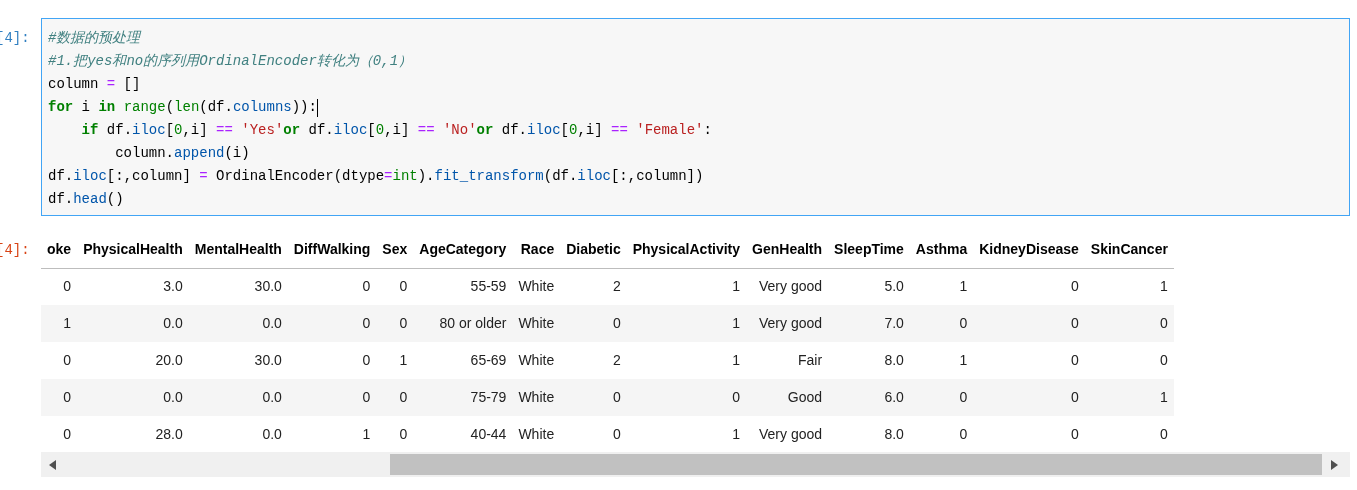 The width and height of the screenshot is (1357, 490). What do you see at coordinates (856, 464) in the screenshot?
I see `scrollbar-thumb` at bounding box center [856, 464].